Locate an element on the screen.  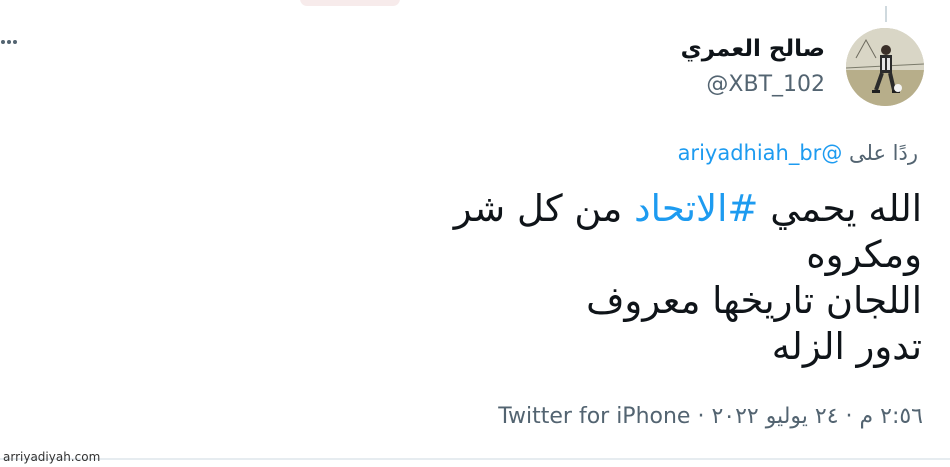
tweet-timestamp: ٢:٥٦ م · ٢٤ يوليو ٢٠٢٢ · is located at coordinates (806, 416).